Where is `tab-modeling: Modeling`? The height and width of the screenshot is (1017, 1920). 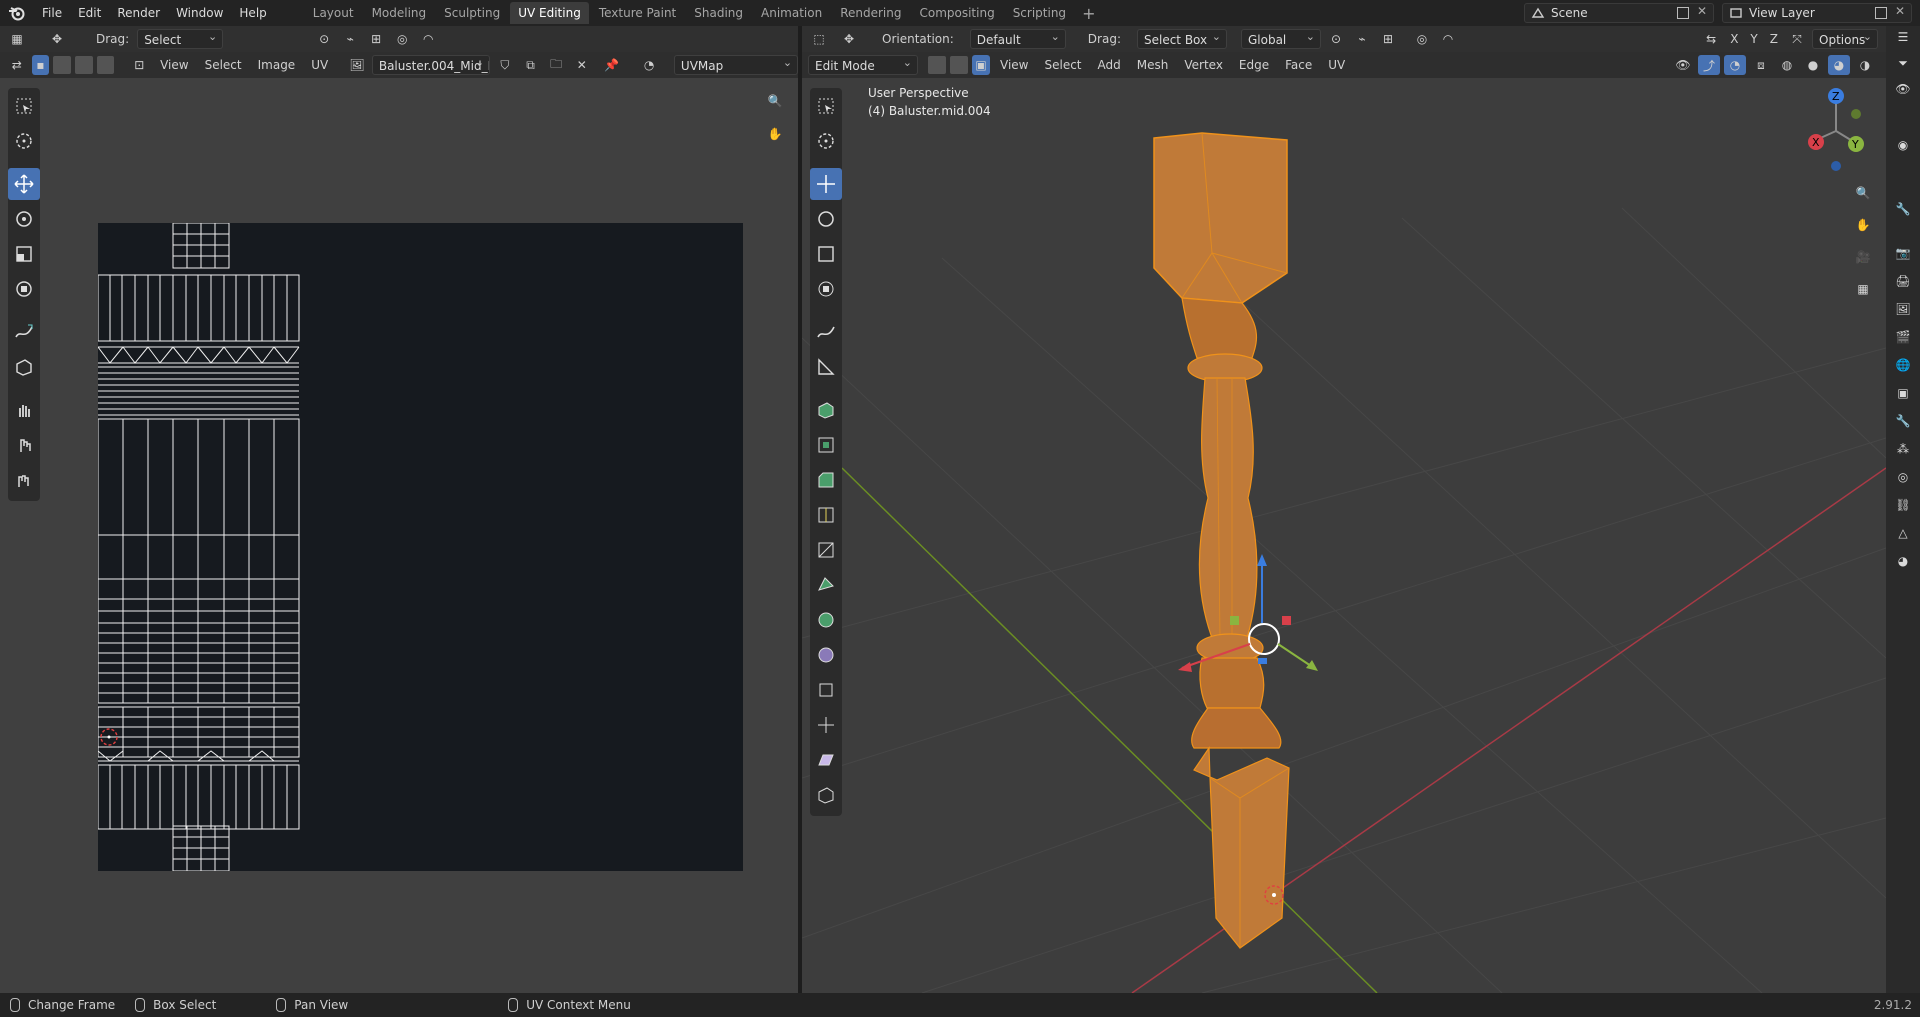
tab-modeling: Modeling is located at coordinates (399, 13).